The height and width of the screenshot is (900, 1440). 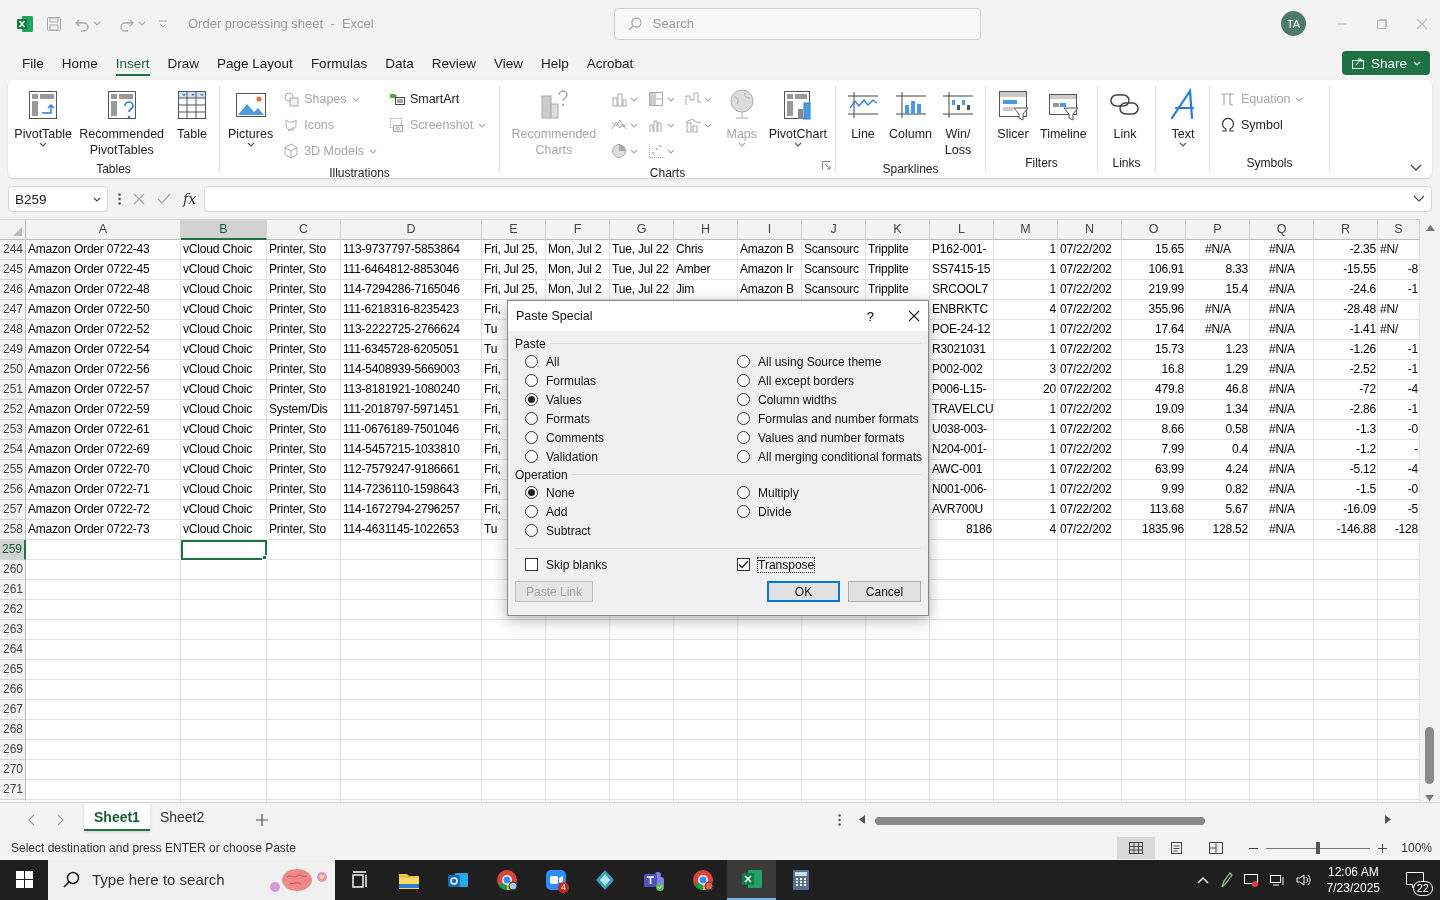 I want to click on close-icon, so click(x=914, y=316).